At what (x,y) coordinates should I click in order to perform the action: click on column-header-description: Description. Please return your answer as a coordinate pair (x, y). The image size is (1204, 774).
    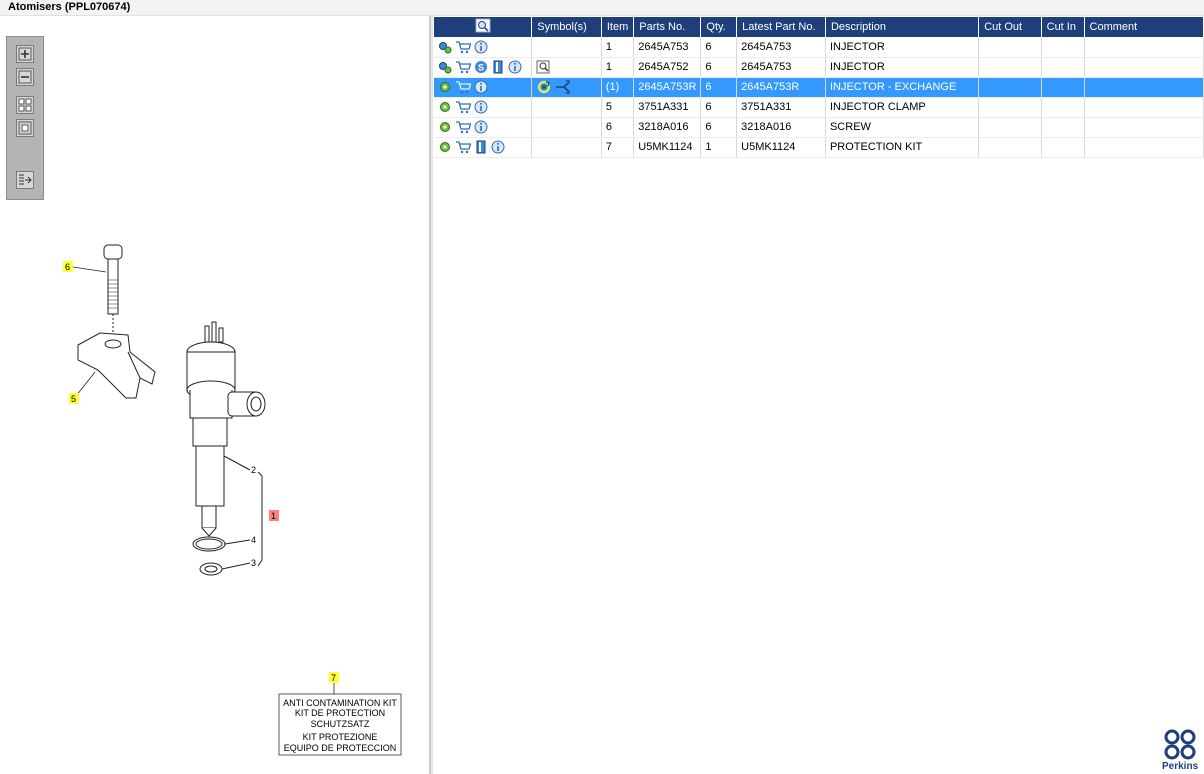
    Looking at the image, I should click on (902, 27).